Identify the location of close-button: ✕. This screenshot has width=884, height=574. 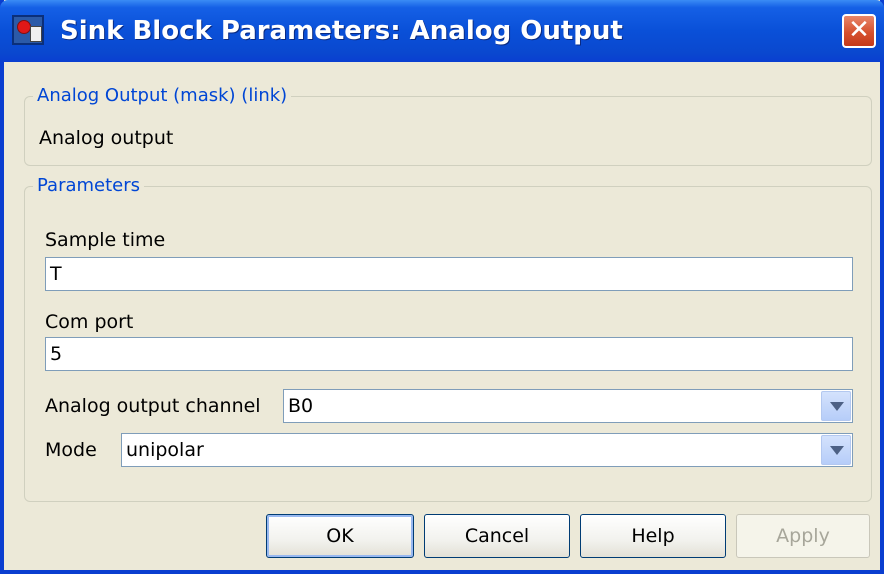
(859, 31).